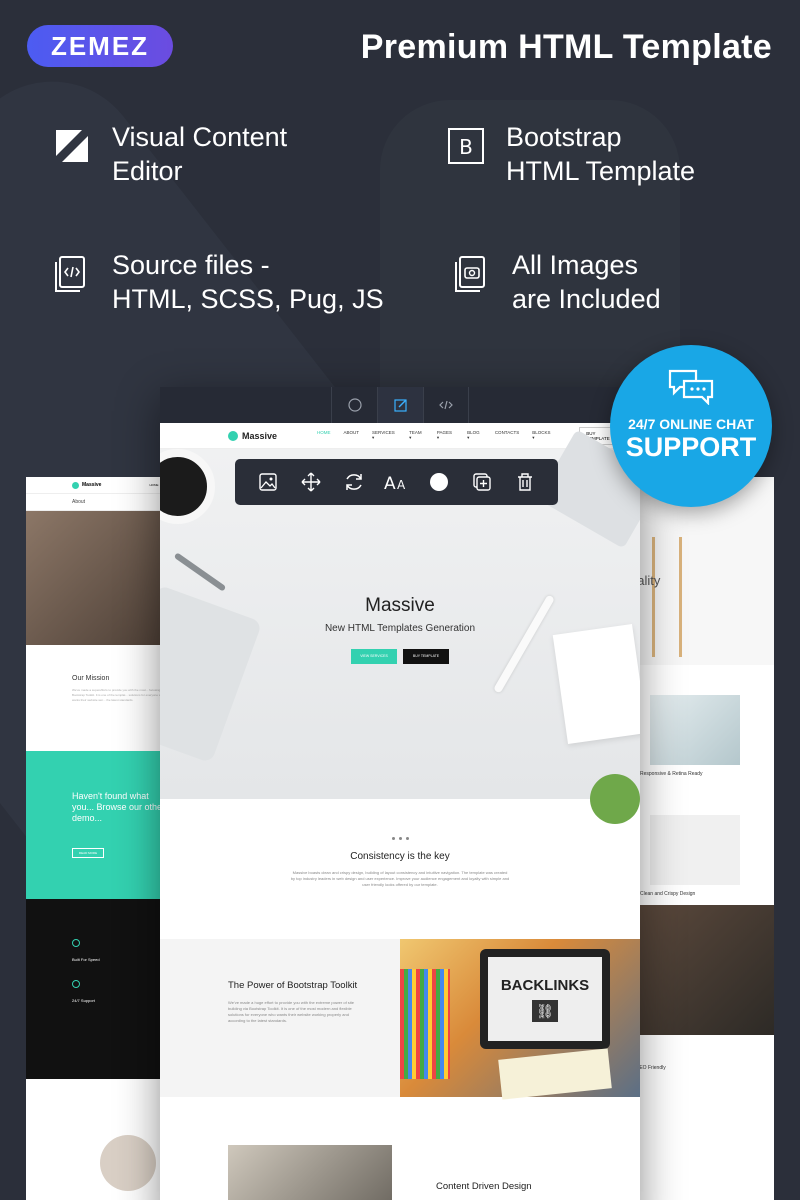 Image resolution: width=800 pixels, height=1200 pixels. Describe the element at coordinates (400, 628) in the screenshot. I see `hero-subtitle: New HTML Templates Generation` at that location.